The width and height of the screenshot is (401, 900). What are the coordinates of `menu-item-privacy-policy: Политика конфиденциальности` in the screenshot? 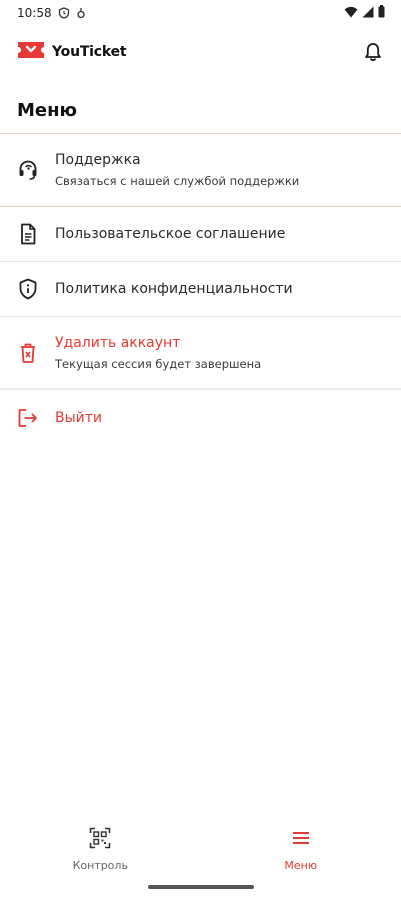 It's located at (200, 289).